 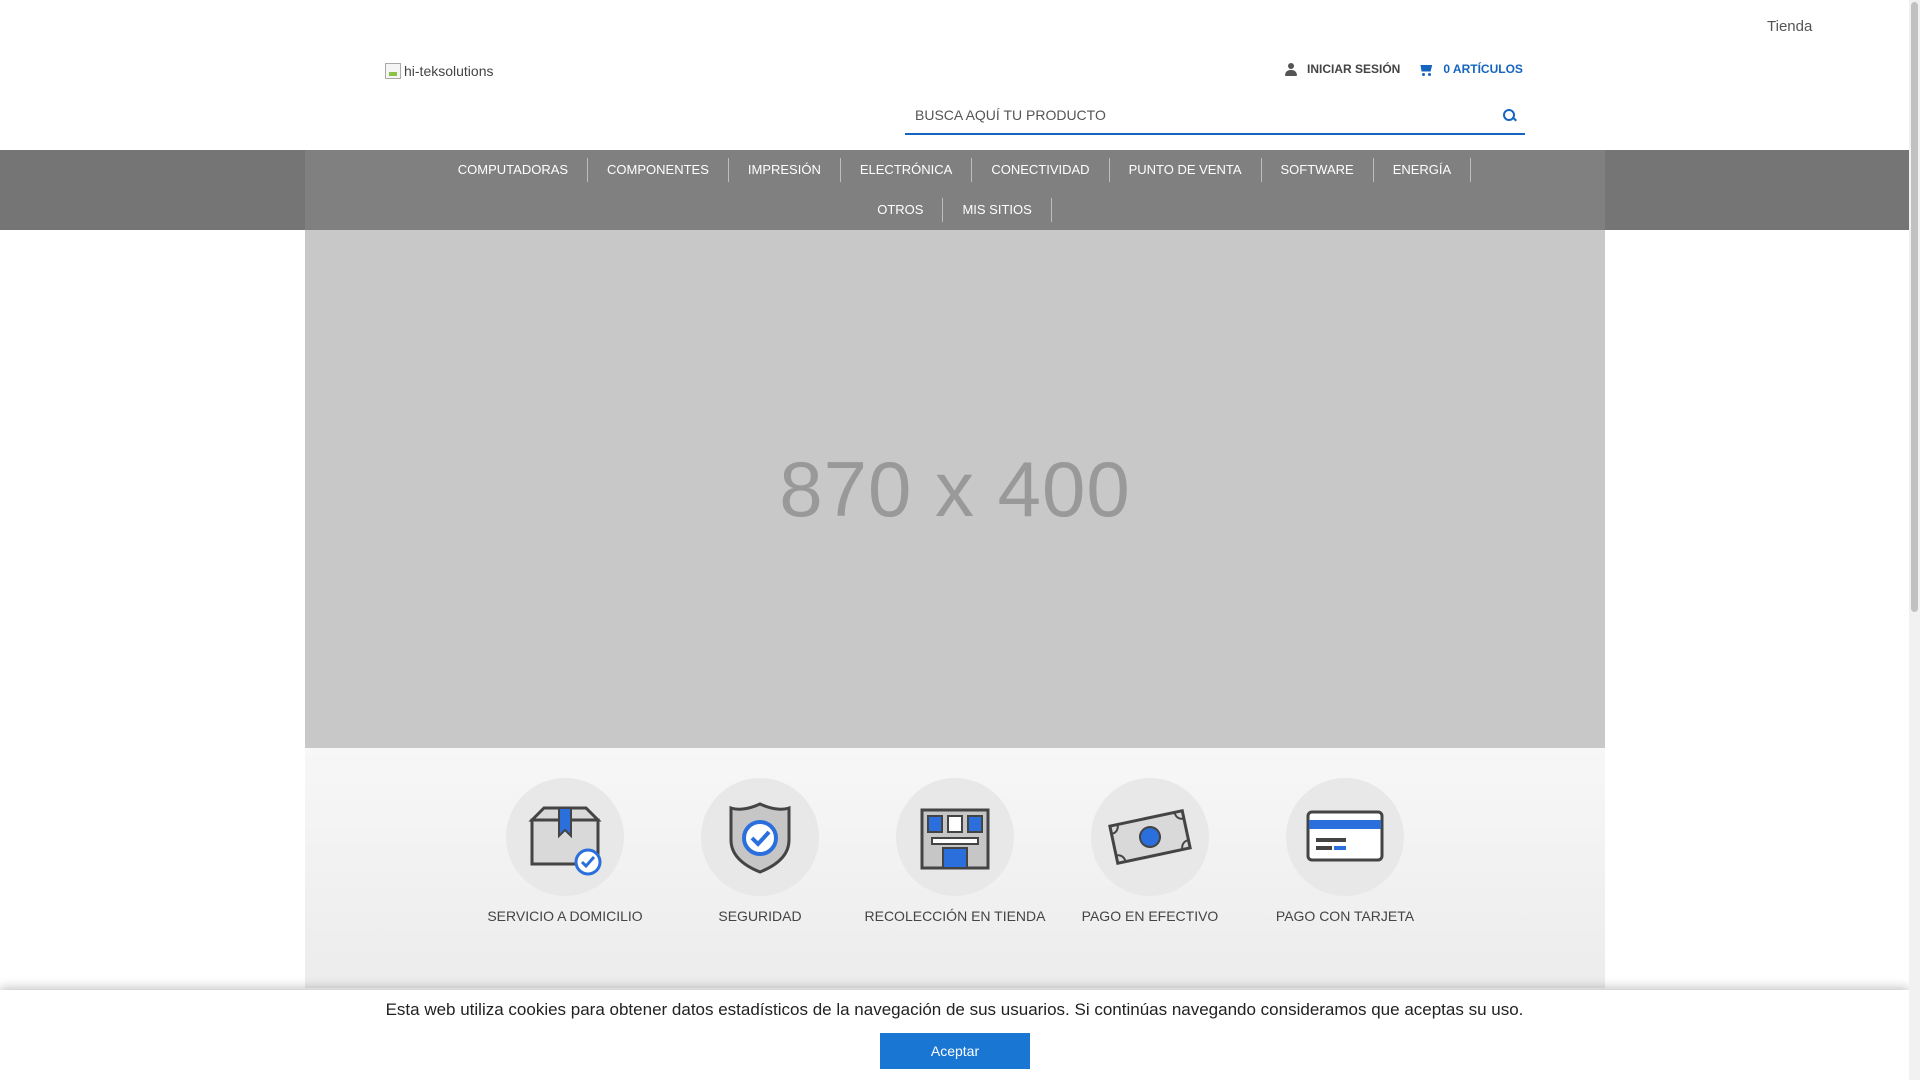 What do you see at coordinates (1789, 26) in the screenshot?
I see `top-link-tienda: Tienda` at bounding box center [1789, 26].